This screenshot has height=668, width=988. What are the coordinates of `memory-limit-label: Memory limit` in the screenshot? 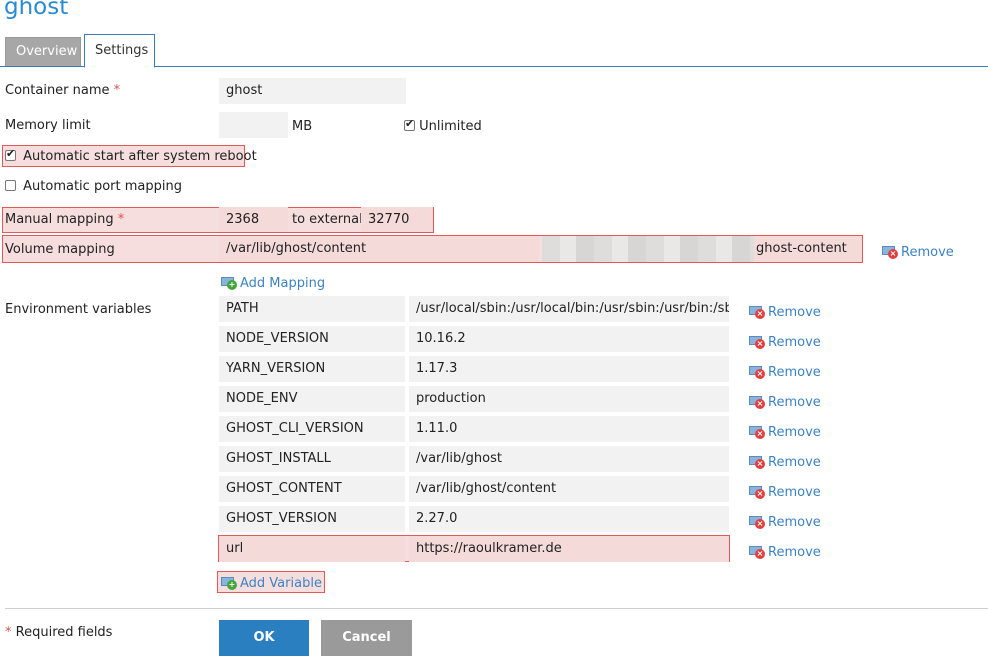 It's located at (48, 125).